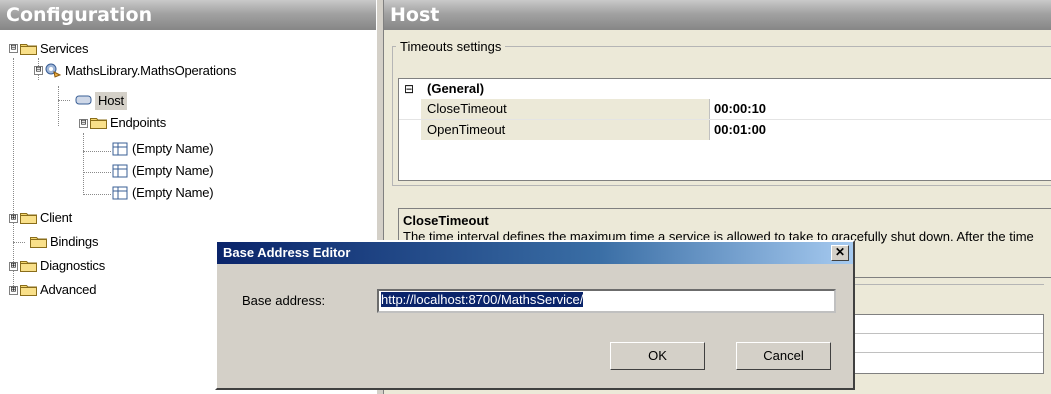  I want to click on tree-item-endpoints: Endpoints, so click(138, 123).